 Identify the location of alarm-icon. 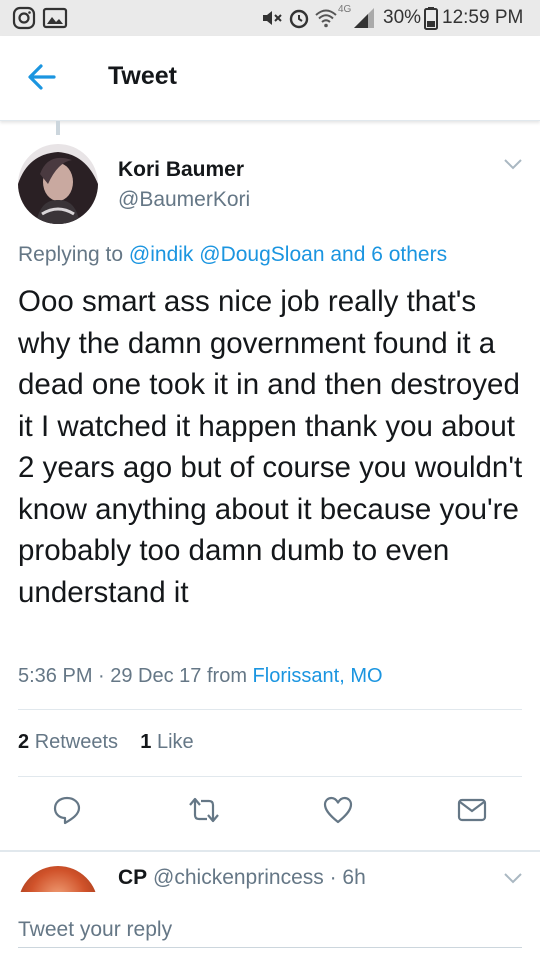
(299, 19).